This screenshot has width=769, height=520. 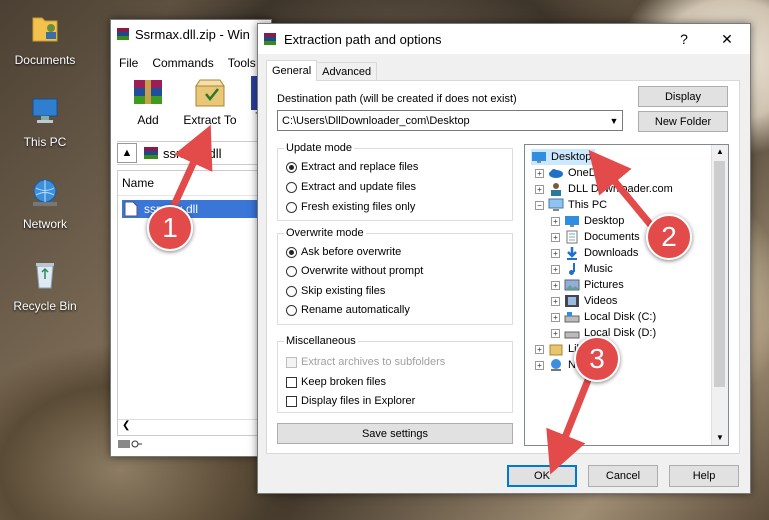 I want to click on scroll-up-icon: ▲, so click(x=720, y=152).